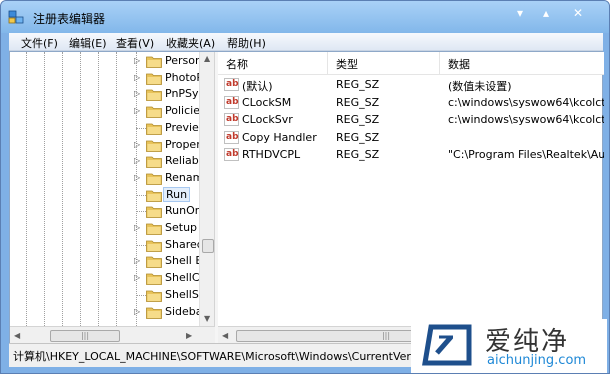 This screenshot has height=374, width=610. I want to click on tree-item-label: Run, so click(177, 194).